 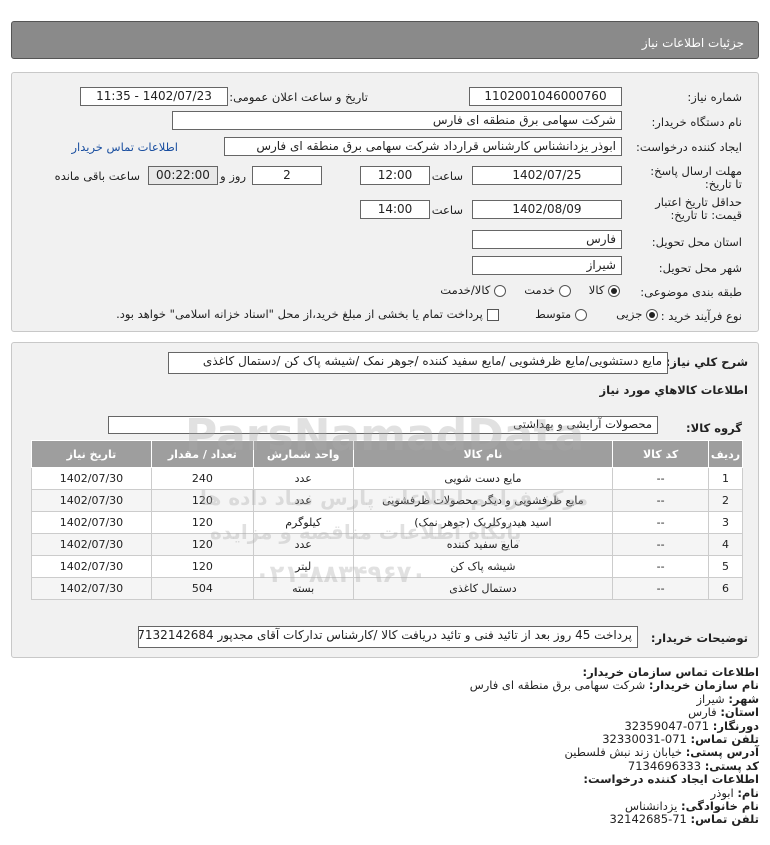 I want to click on contact-line: کد پستی: 7134696333, so click(x=385, y=765).